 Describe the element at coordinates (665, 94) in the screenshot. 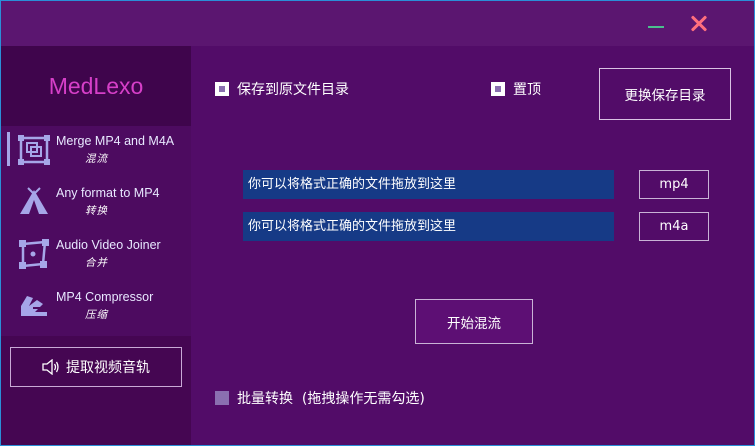

I see `change-save-dir-button: 更换保存目录` at that location.